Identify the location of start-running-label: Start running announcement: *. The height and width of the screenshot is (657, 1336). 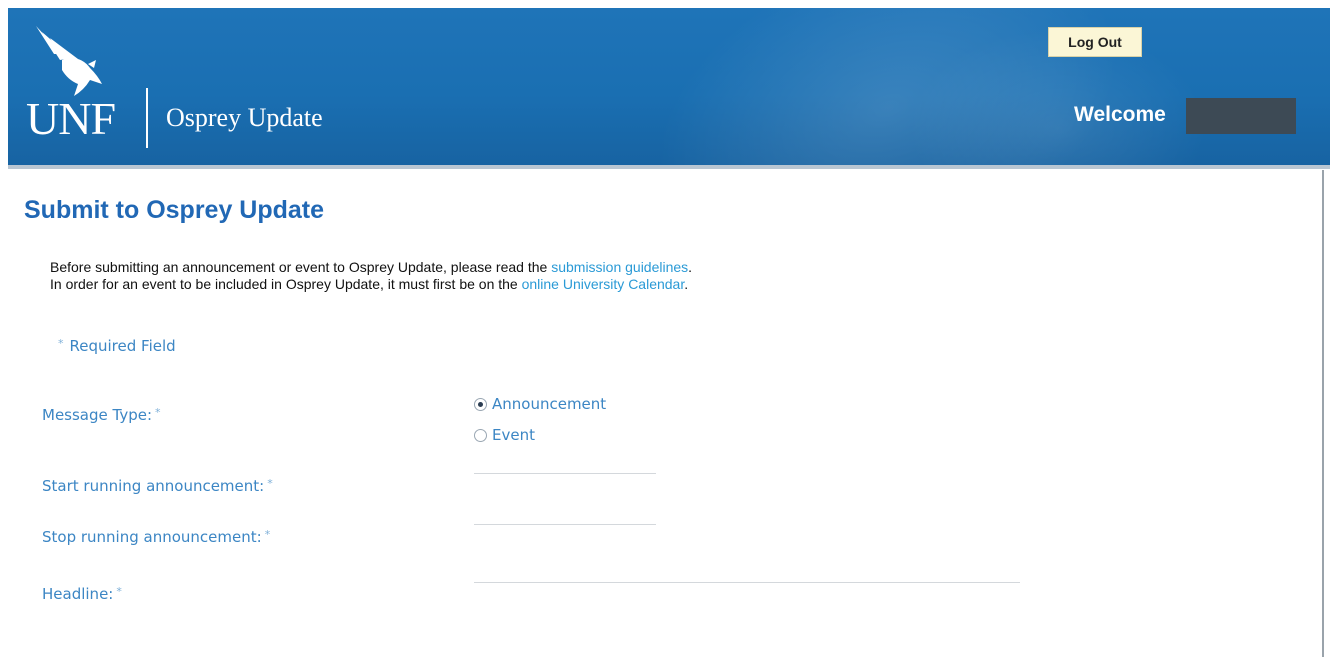
(157, 486).